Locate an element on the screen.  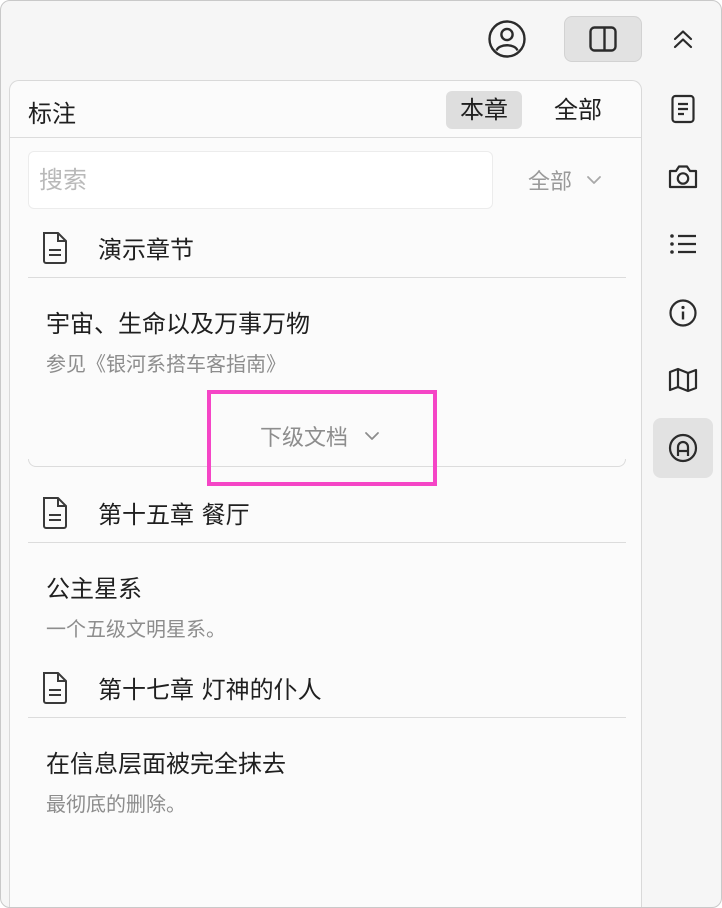
chapter-row: 演示章节 is located at coordinates (327, 248).